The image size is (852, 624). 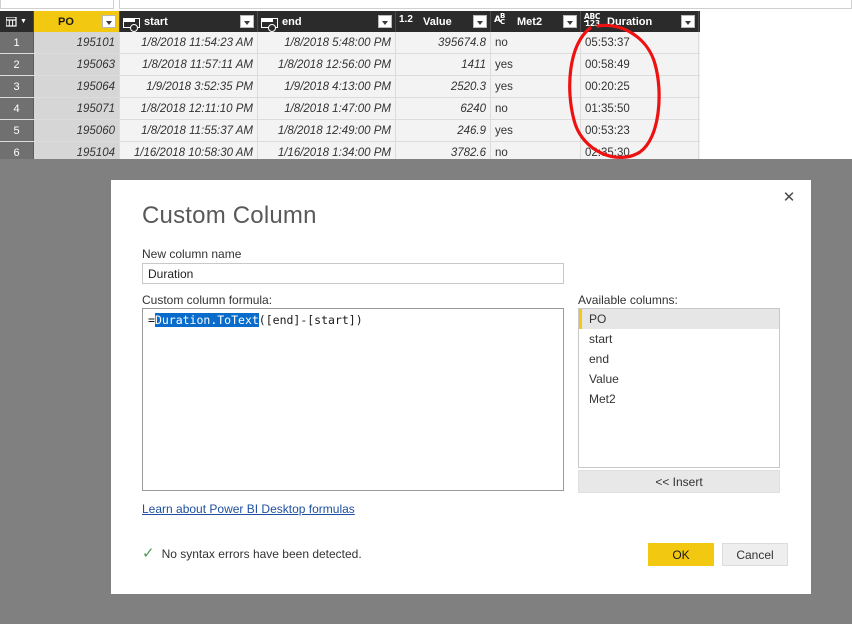 What do you see at coordinates (327, 21) in the screenshot?
I see `grid-column-header-end: end` at bounding box center [327, 21].